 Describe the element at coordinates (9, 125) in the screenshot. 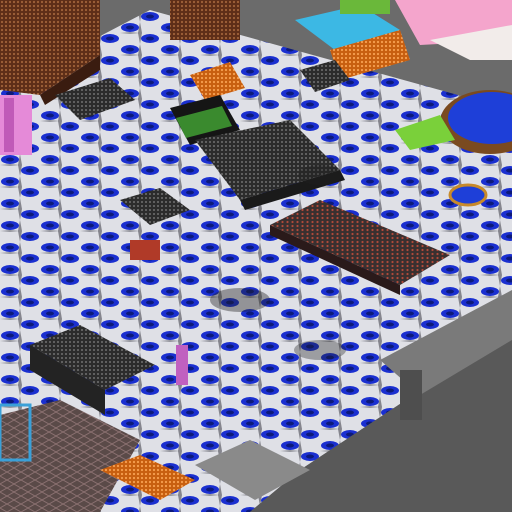

I see `pink-tower-light` at that location.